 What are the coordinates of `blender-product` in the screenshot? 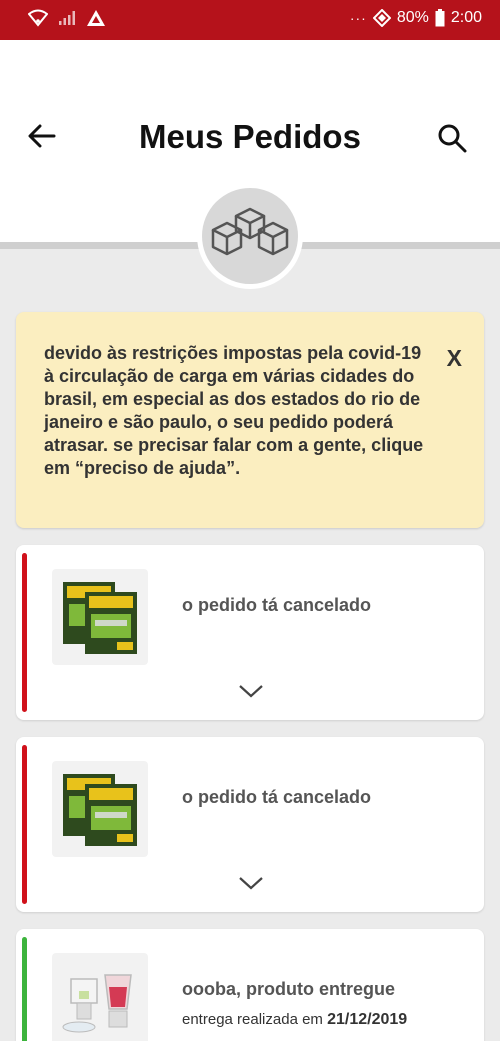 It's located at (97, 1003).